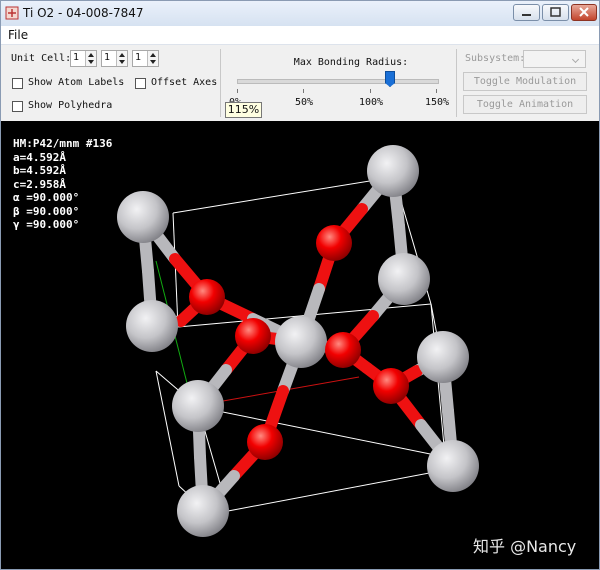 The image size is (600, 570). Describe the element at coordinates (300, 35) in the screenshot. I see `menu-bar: File` at that location.